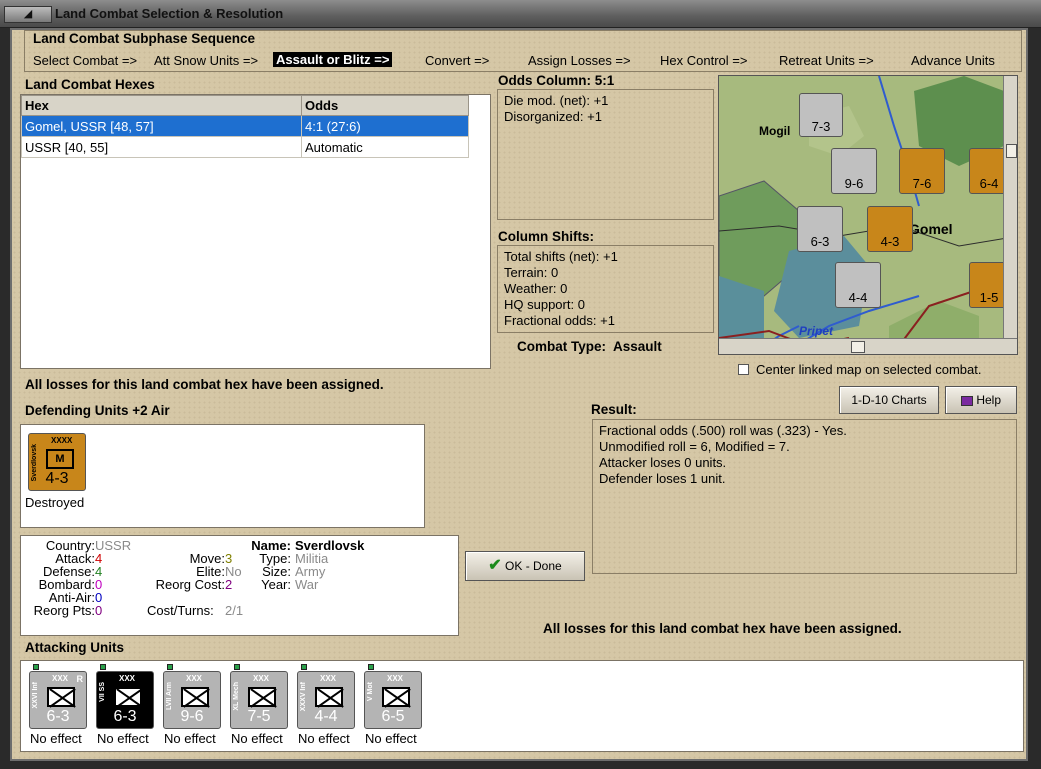 The image size is (1041, 769). I want to click on step-att-snow-units: Att Snow Units =>, so click(206, 60).